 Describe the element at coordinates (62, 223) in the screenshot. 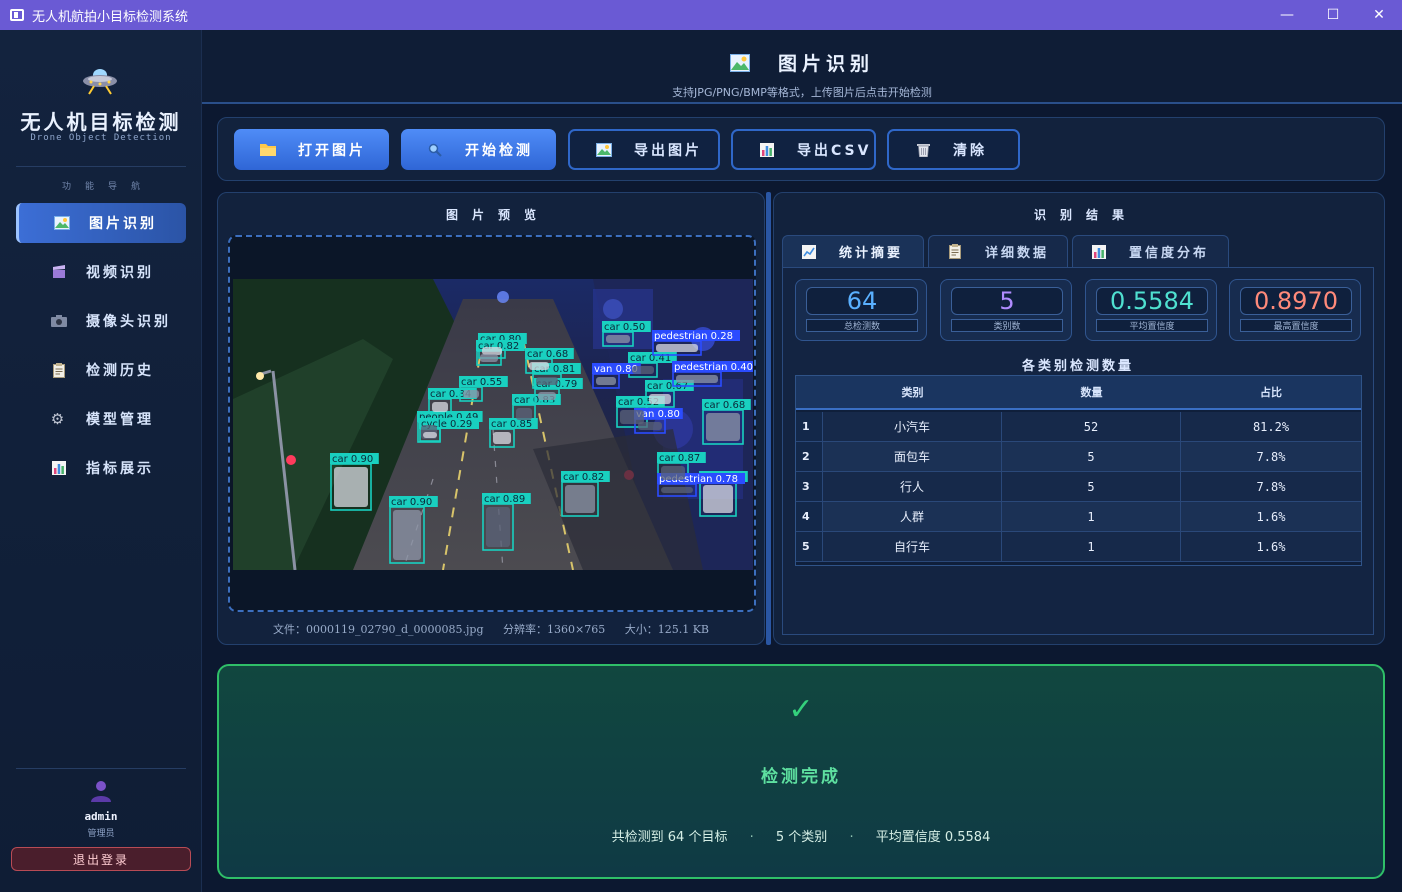

I see `image-icon` at that location.